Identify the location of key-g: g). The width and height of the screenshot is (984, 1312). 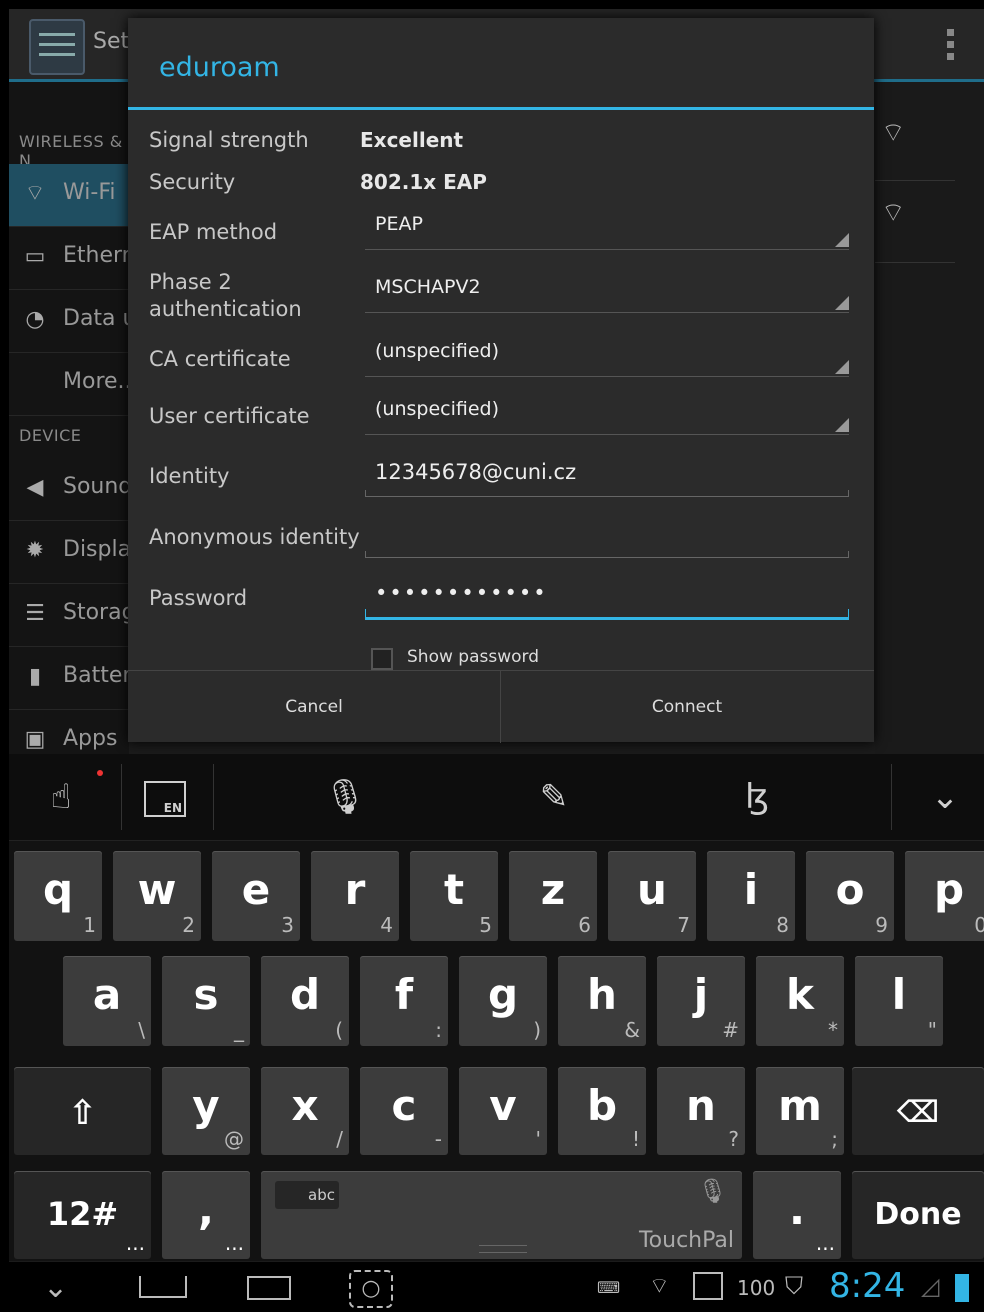
(503, 1001).